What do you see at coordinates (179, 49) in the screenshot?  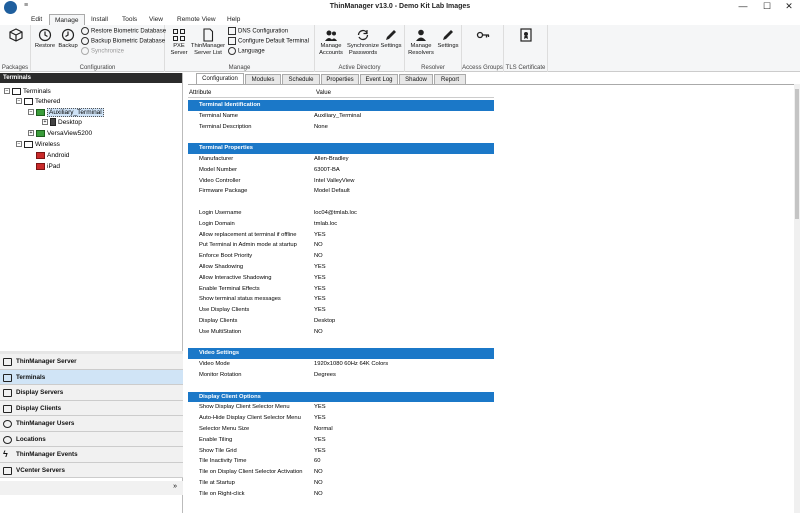 I see `pxe-server-label: PXE Server` at bounding box center [179, 49].